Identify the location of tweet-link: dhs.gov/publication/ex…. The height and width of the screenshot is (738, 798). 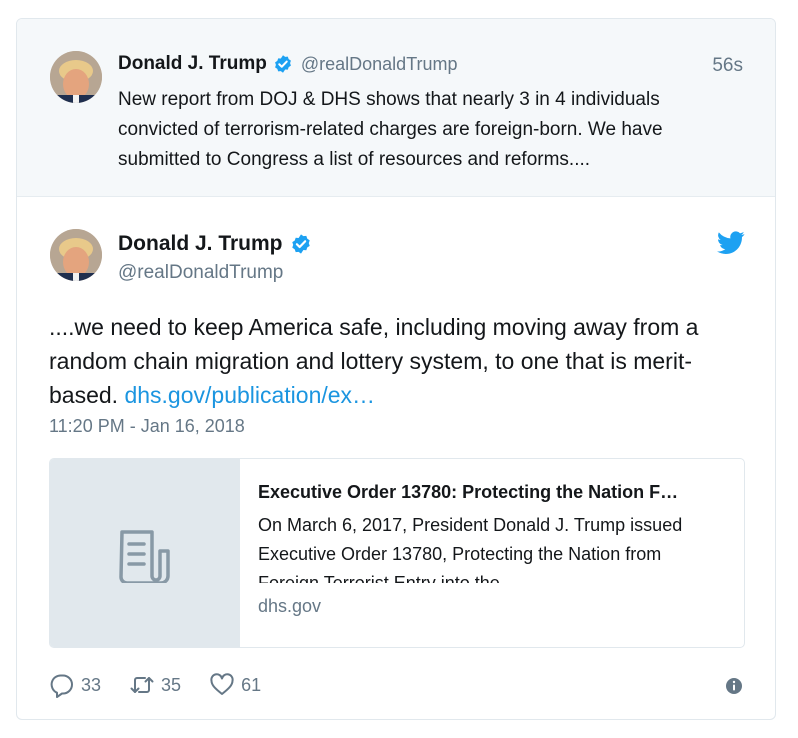
(249, 395).